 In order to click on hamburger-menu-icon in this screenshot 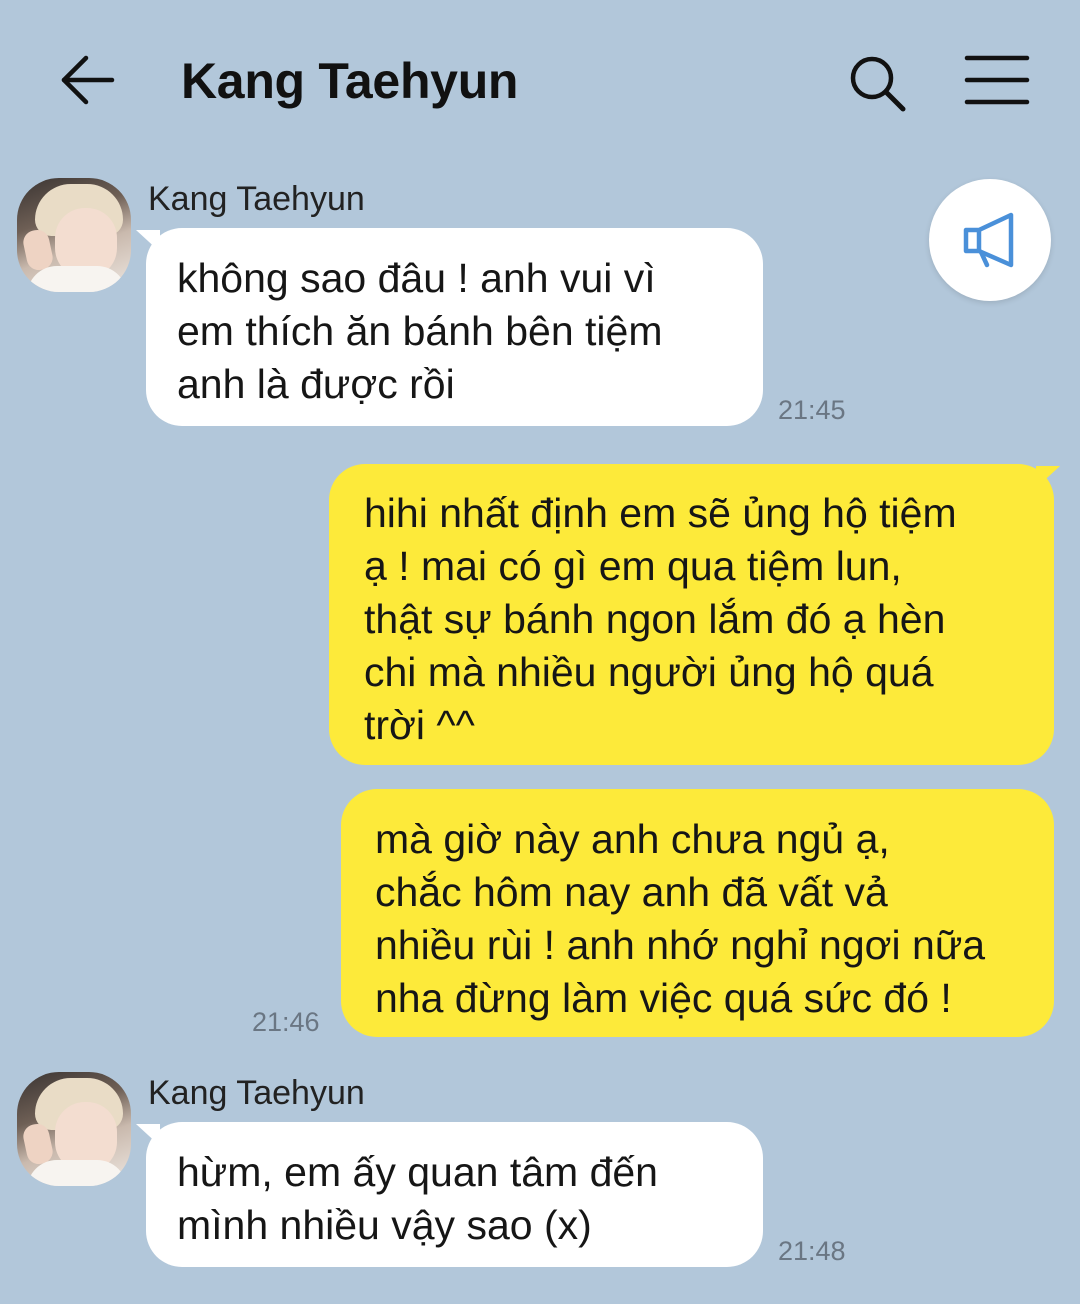, I will do `click(997, 80)`.